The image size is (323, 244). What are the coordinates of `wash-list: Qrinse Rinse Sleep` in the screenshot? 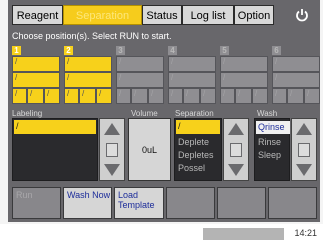 It's located at (272, 149).